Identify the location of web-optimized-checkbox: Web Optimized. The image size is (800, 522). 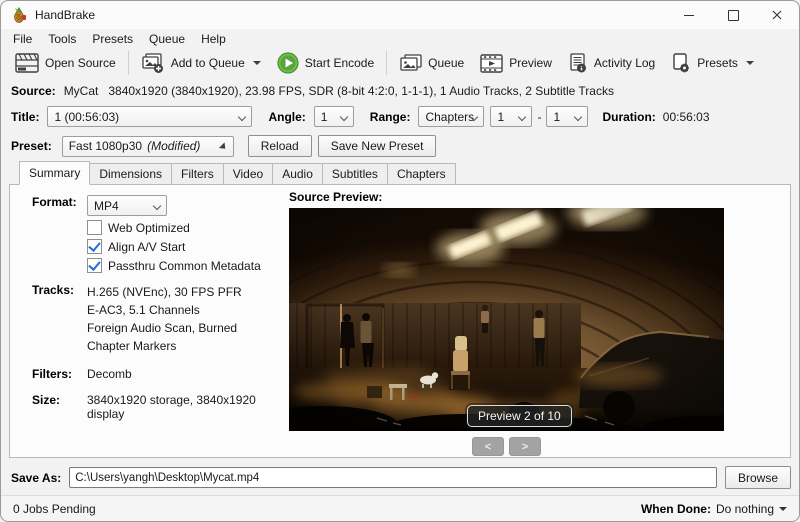
(184, 227).